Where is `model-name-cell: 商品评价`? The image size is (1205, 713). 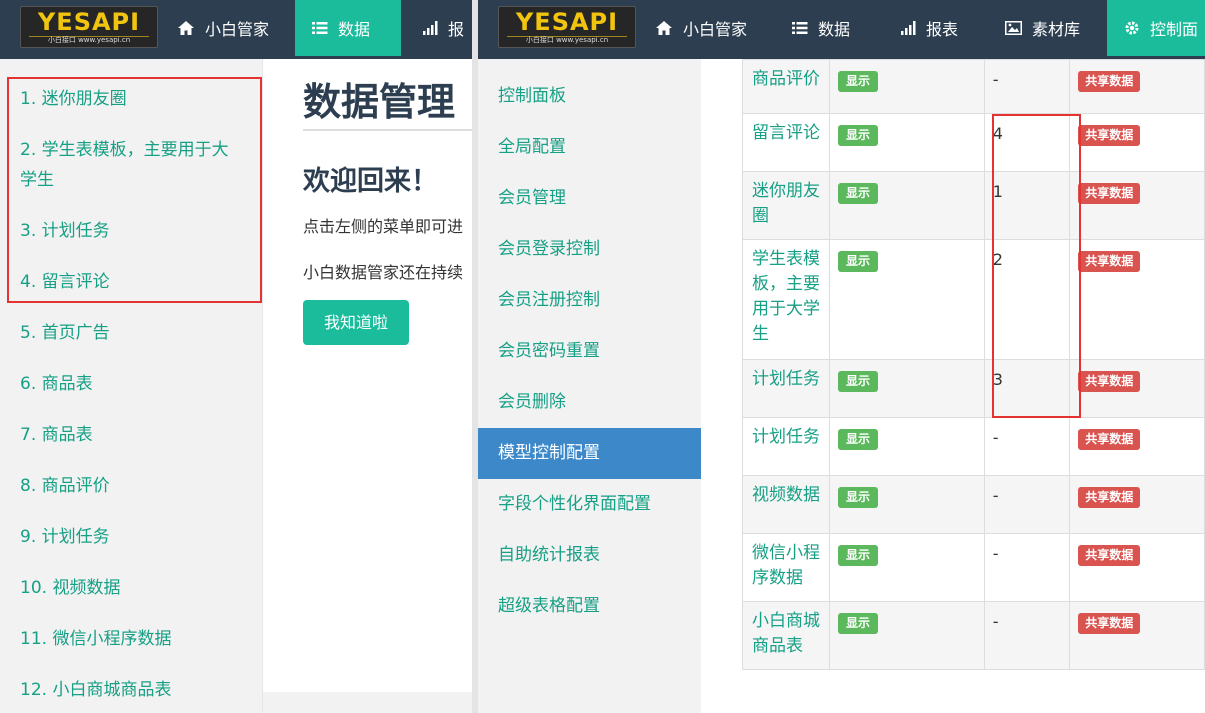 model-name-cell: 商品评价 is located at coordinates (786, 86).